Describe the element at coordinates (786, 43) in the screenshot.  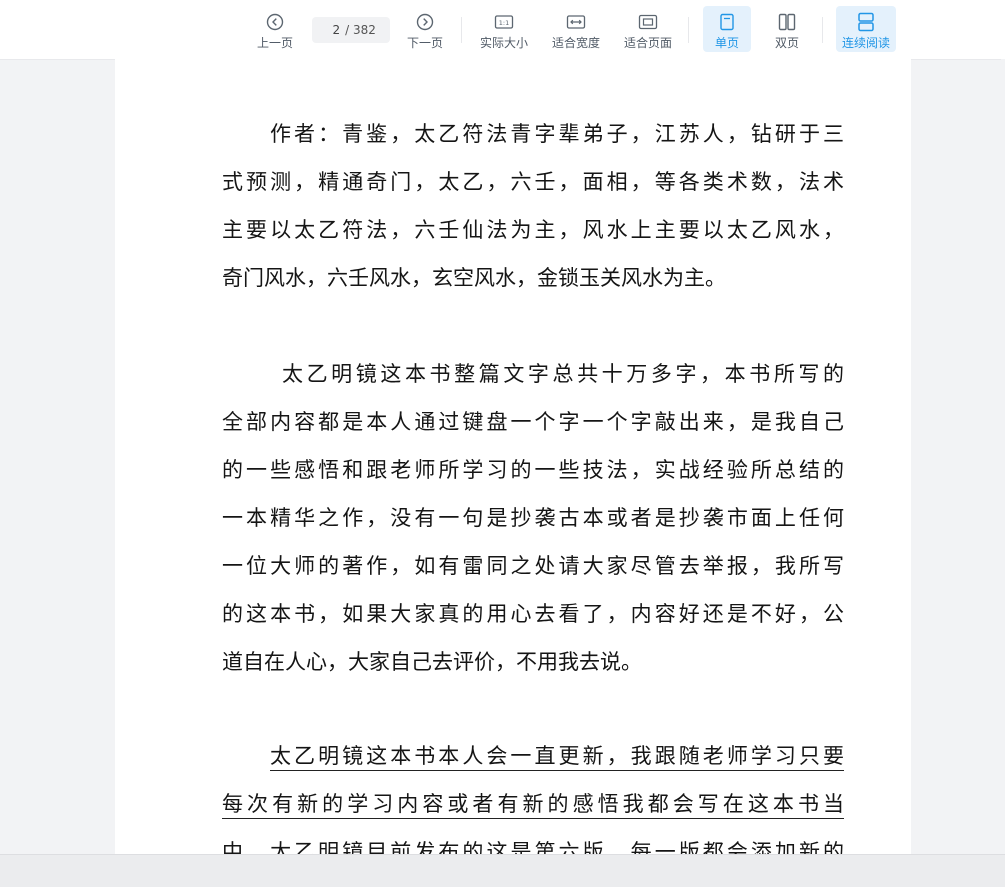
I see `double-page-label: 双页` at that location.